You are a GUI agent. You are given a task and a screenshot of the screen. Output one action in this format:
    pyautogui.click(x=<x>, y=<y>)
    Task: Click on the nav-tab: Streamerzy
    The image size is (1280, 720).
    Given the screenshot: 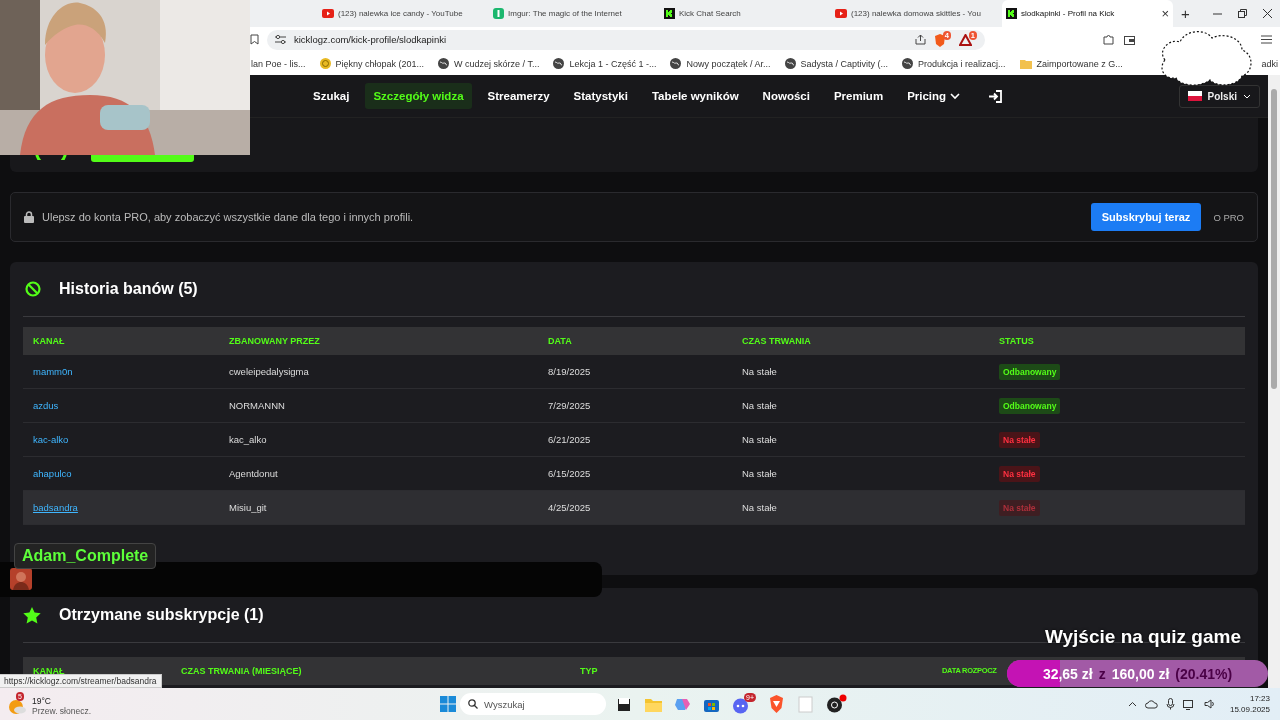 What is the action you would take?
    pyautogui.click(x=518, y=96)
    